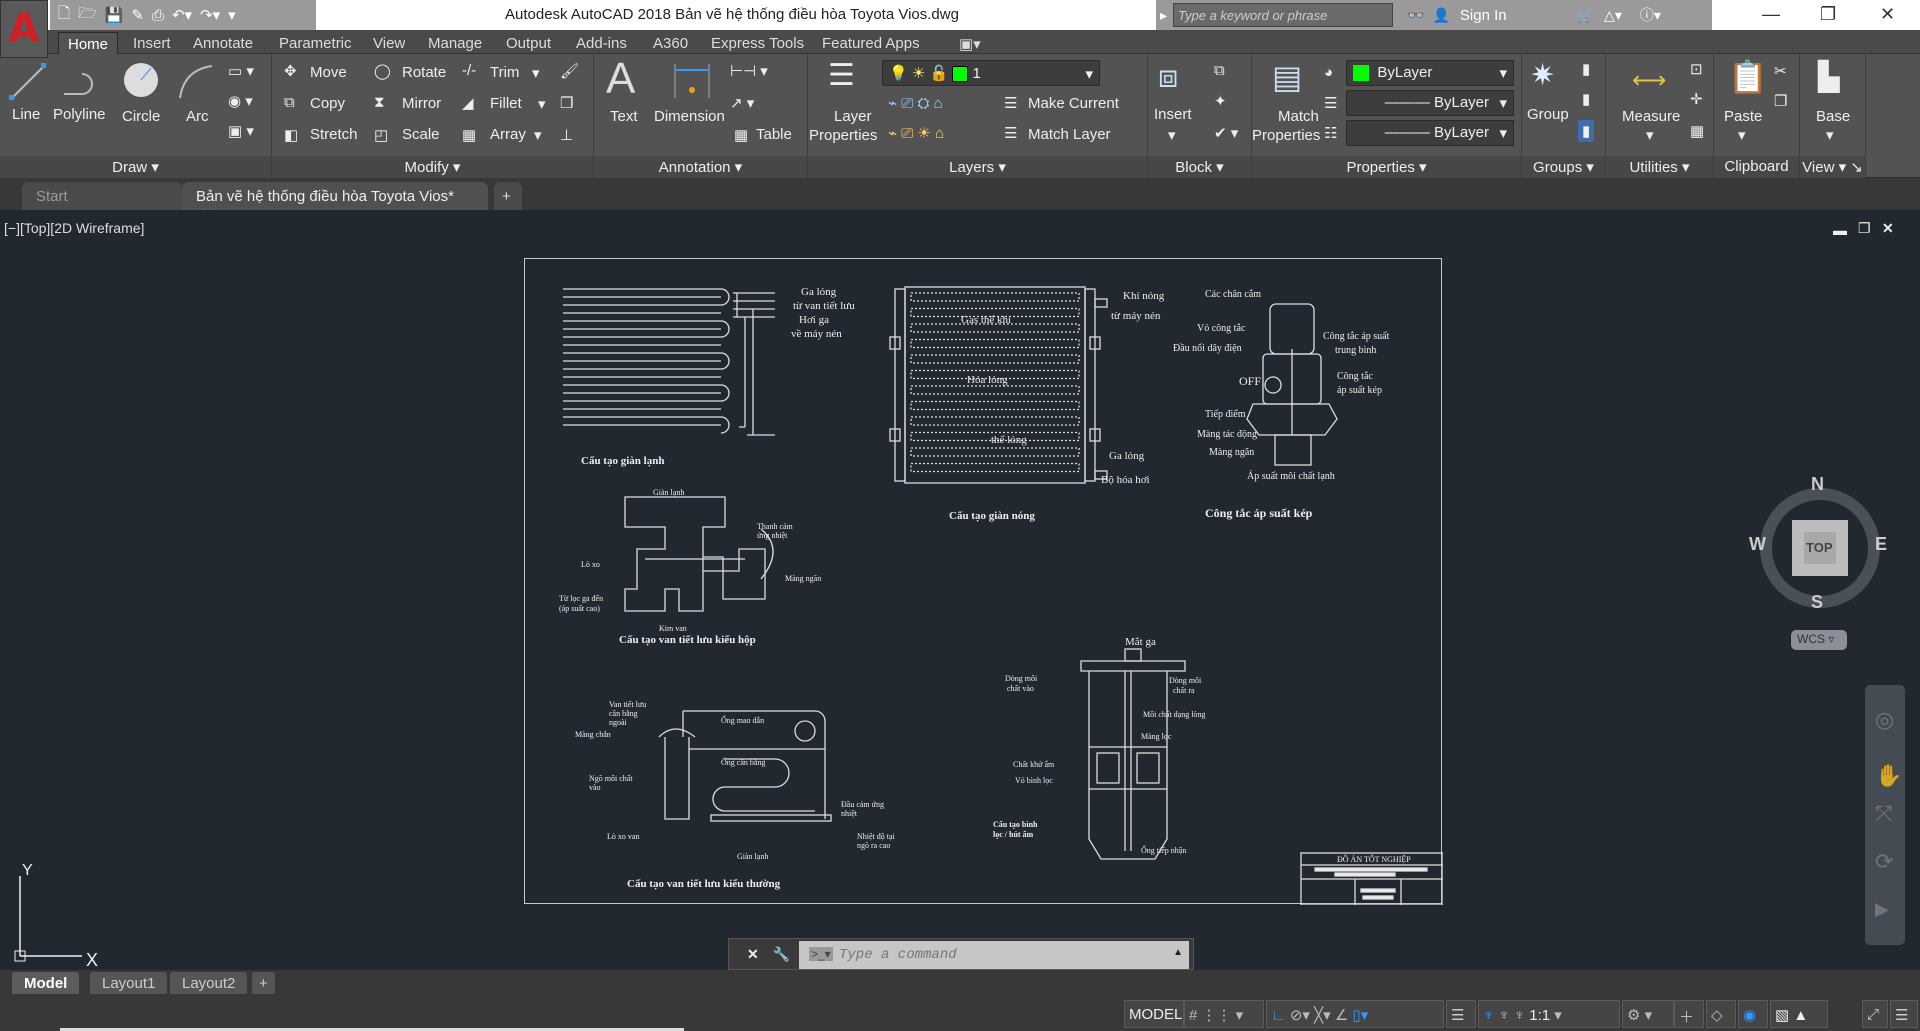 The width and height of the screenshot is (1920, 1031). I want to click on tab-model: Model, so click(46, 983).